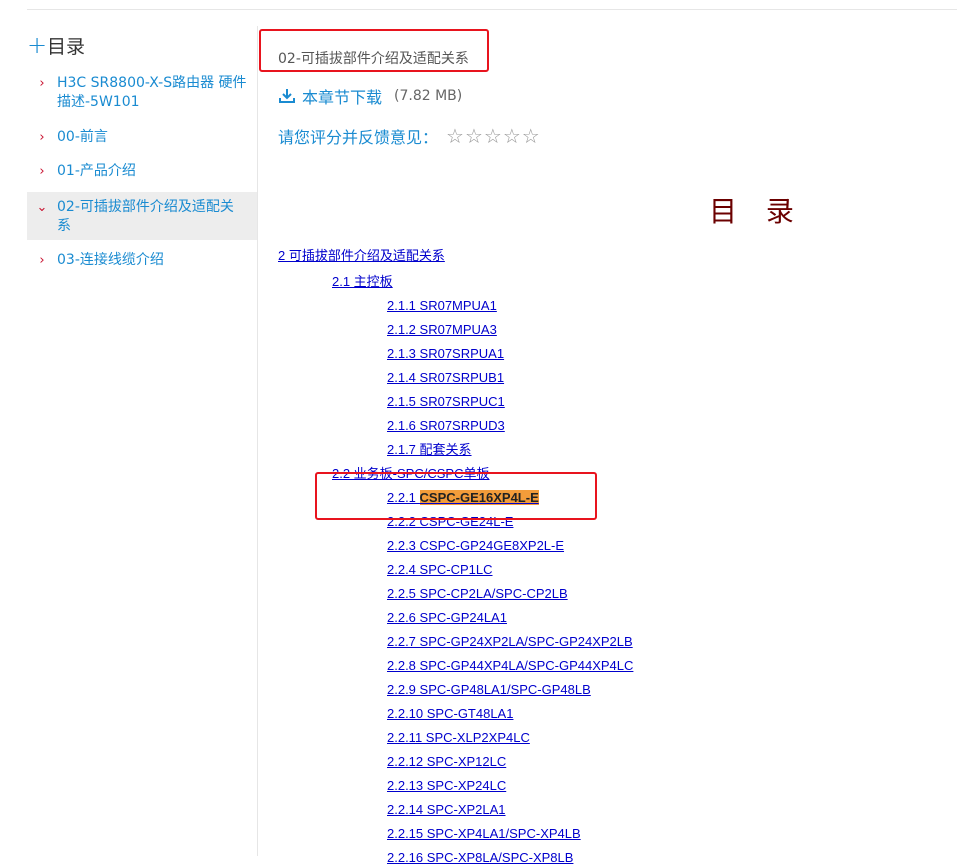  I want to click on sidebar-item-label: 03-连接线缆介绍, so click(110, 260).